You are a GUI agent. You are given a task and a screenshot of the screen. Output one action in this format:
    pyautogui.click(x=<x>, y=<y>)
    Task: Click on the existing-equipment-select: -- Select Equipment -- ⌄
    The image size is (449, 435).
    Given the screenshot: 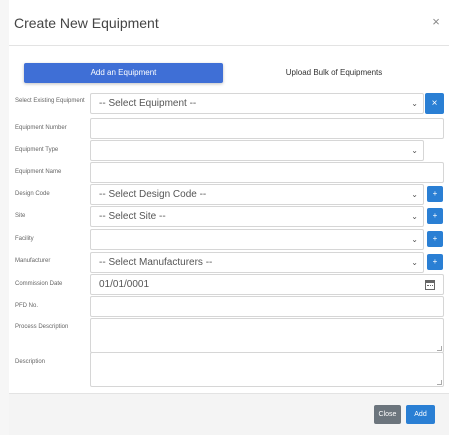 What is the action you would take?
    pyautogui.click(x=257, y=103)
    